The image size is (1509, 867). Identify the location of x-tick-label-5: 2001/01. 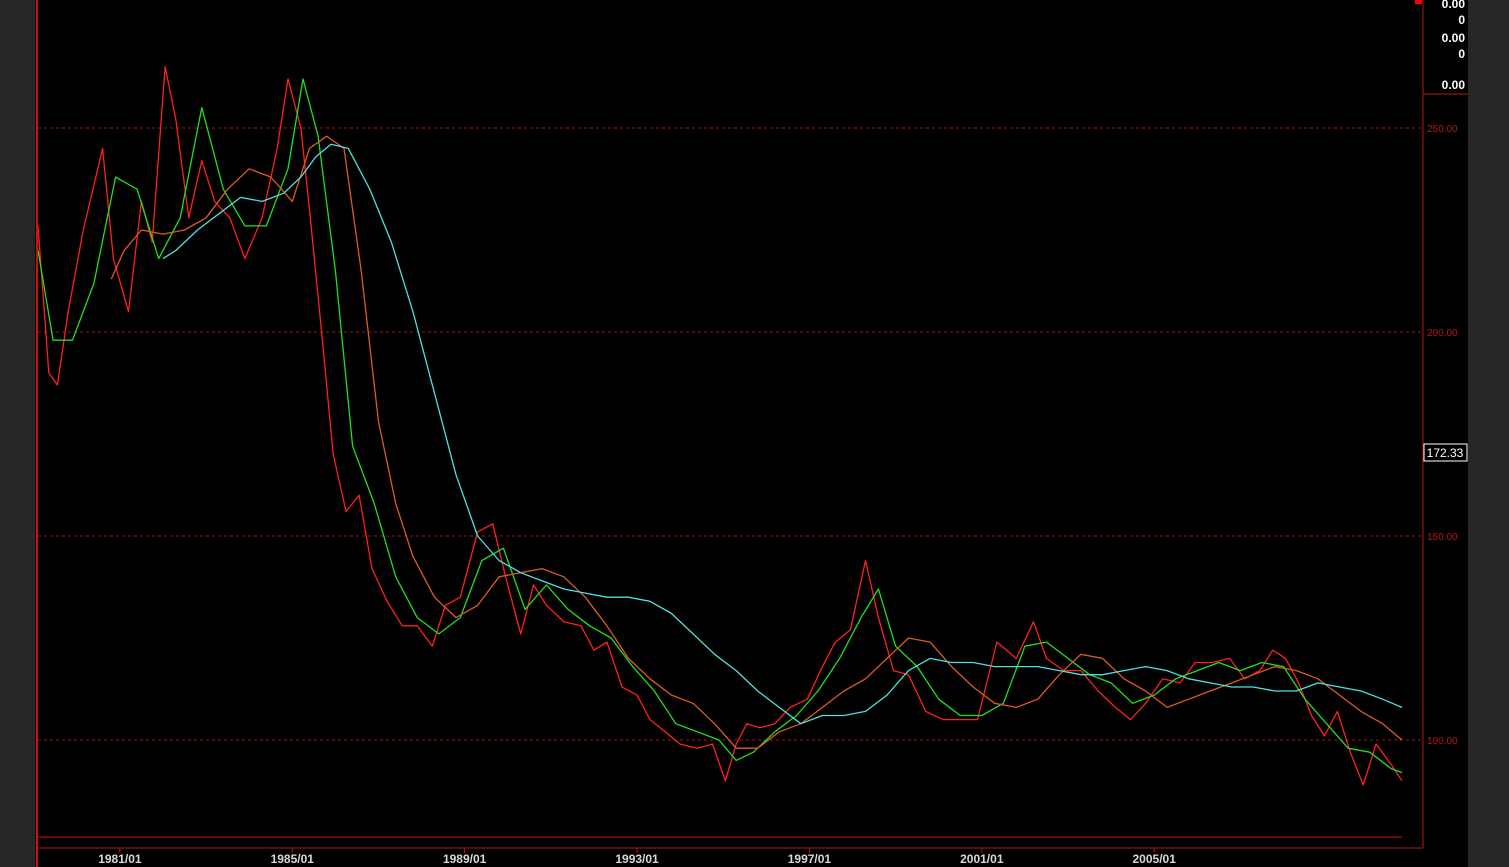
(982, 859).